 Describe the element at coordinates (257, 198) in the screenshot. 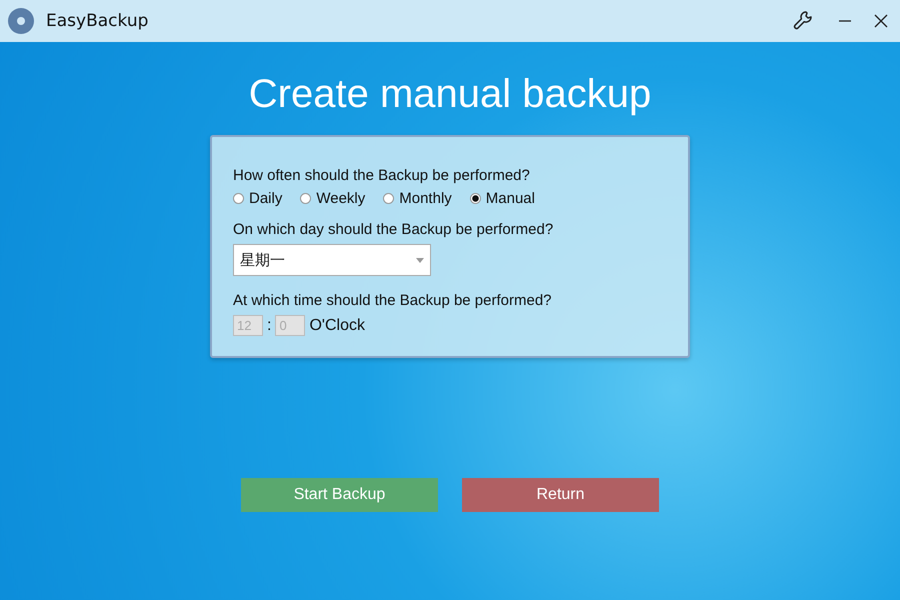

I see `radio-option: Daily` at that location.